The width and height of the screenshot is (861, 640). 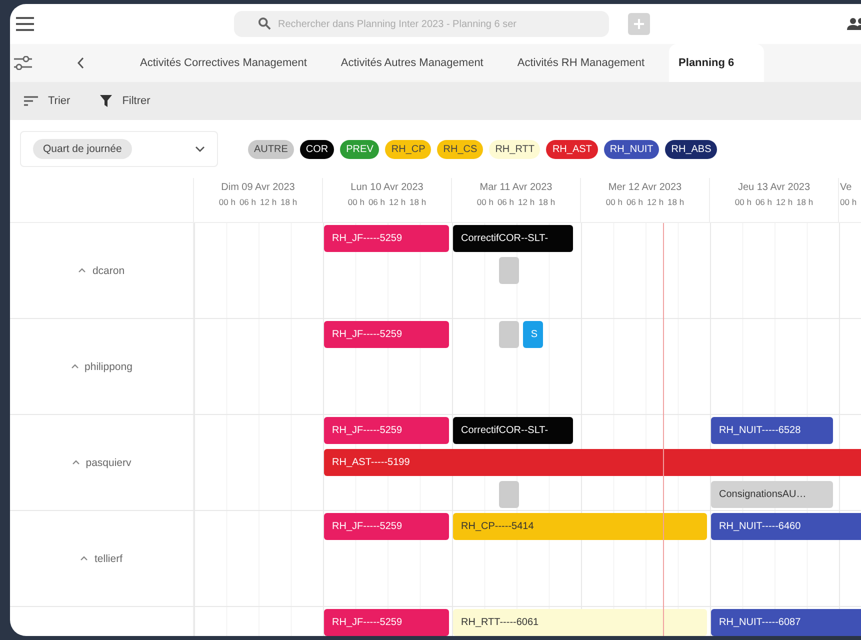 I want to click on person-name: pasquierv, so click(x=109, y=462).